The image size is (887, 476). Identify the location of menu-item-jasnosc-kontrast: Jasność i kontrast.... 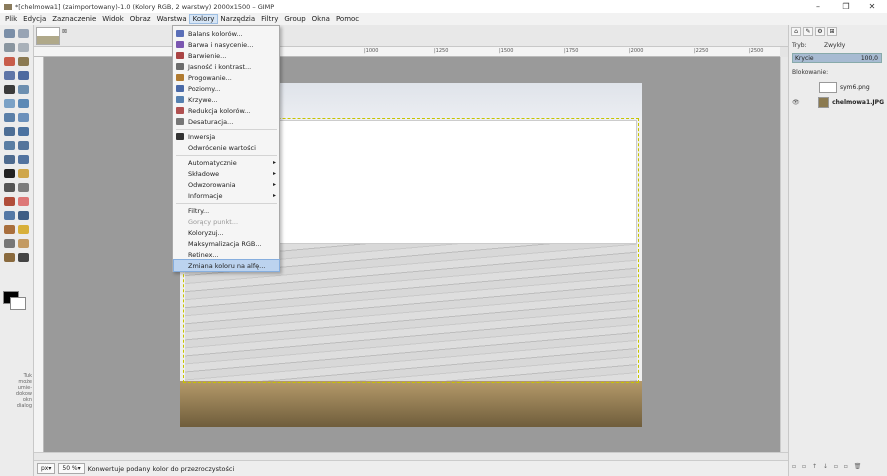
(226, 66).